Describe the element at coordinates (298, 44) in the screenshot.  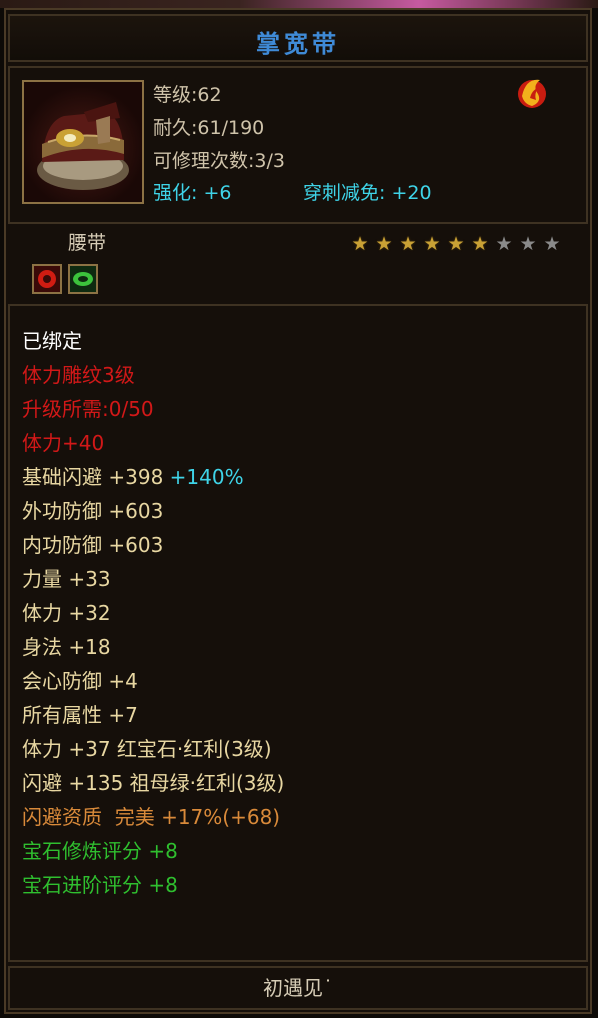
I see `item-name: 掌宽带` at that location.